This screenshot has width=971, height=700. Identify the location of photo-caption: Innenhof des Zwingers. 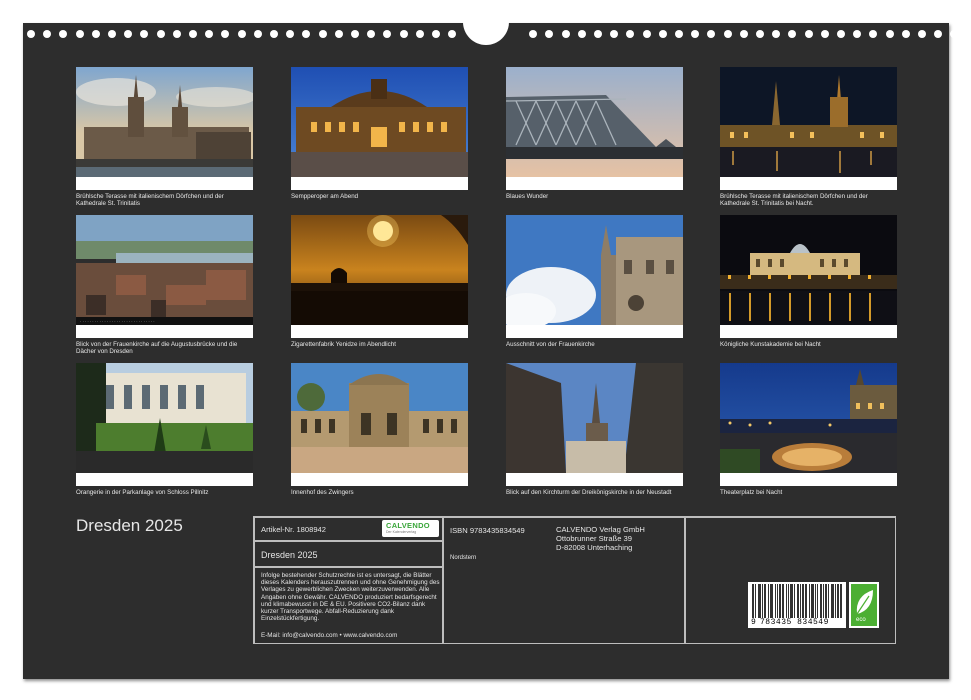
(322, 492).